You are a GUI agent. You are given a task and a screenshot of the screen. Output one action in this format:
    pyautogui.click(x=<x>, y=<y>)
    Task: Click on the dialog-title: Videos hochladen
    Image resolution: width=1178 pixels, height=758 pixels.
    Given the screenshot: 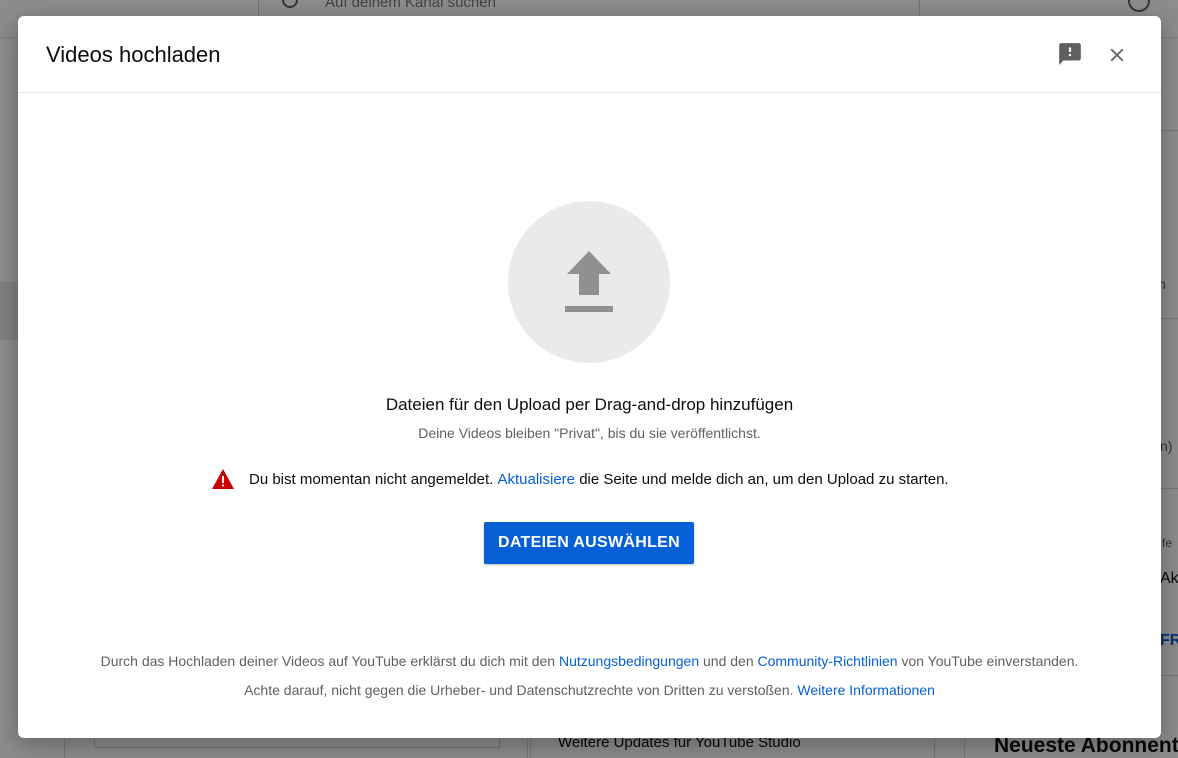 What is the action you would take?
    pyautogui.click(x=133, y=54)
    